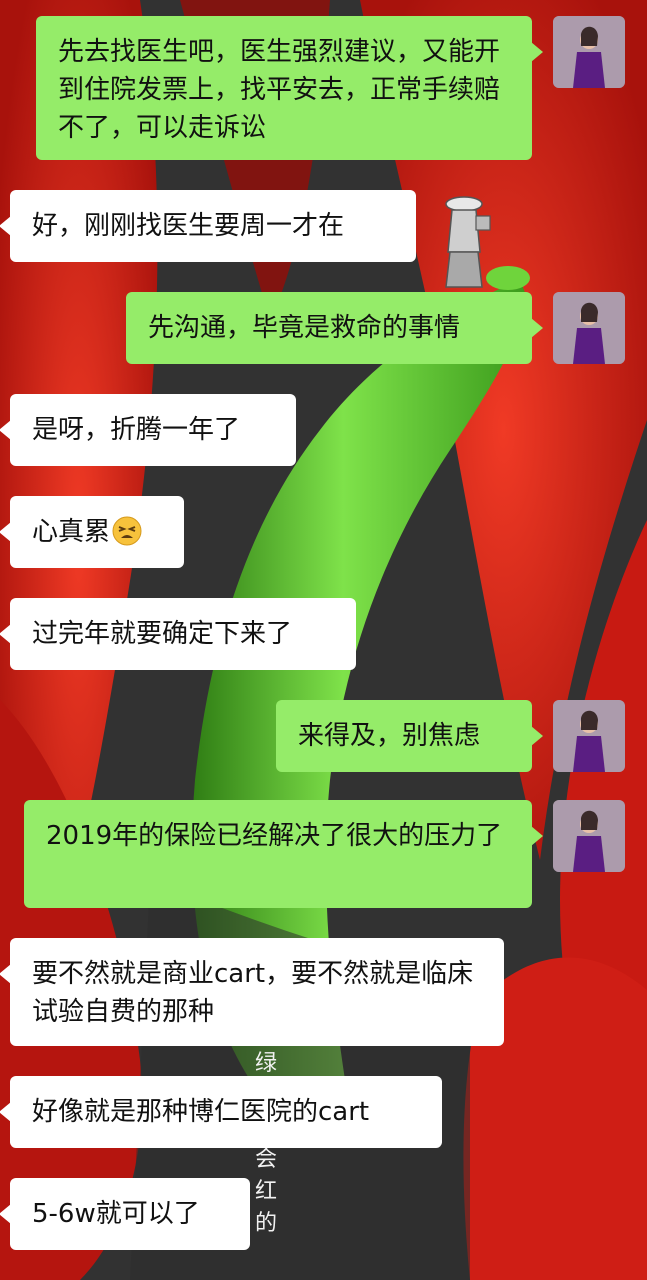  What do you see at coordinates (265, 1191) in the screenshot?
I see `caption-char: 红` at bounding box center [265, 1191].